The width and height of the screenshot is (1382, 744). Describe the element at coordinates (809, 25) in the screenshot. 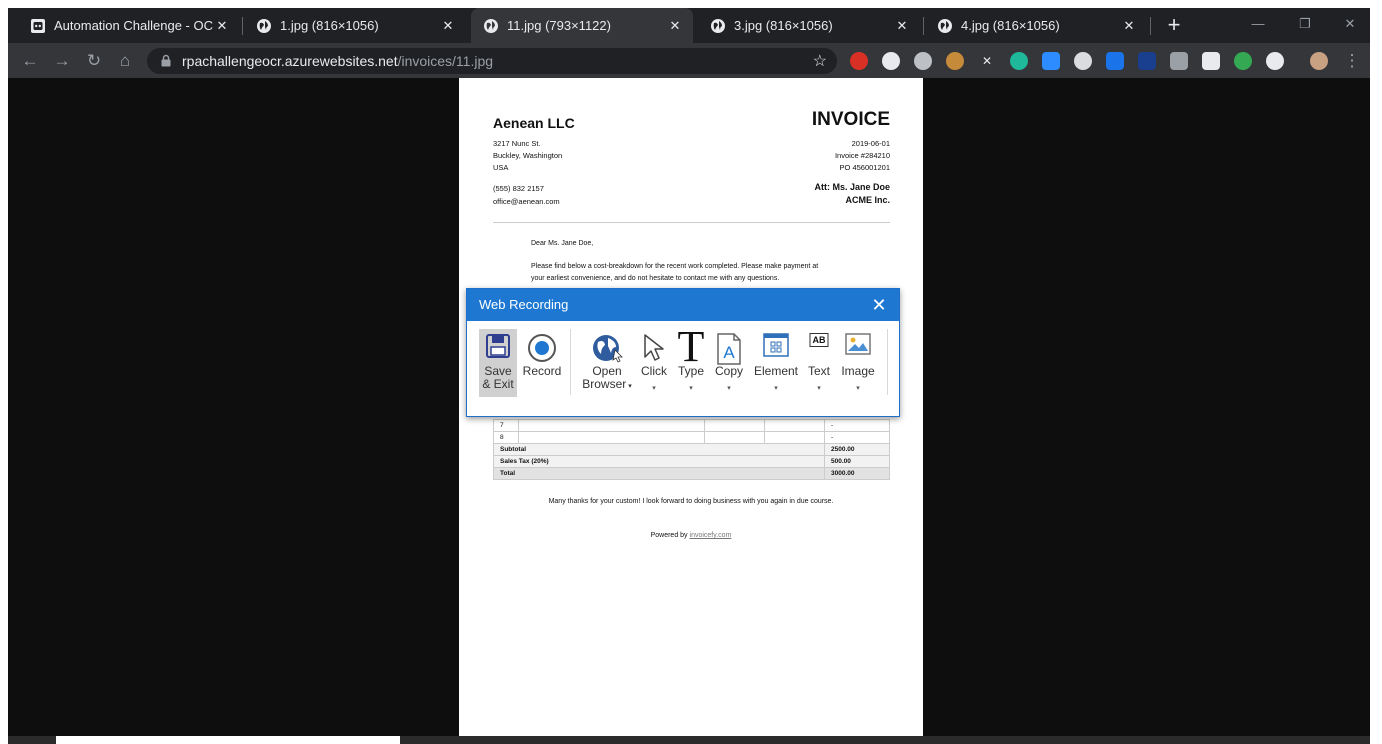

I see `tab-3-jpg: 3.jpg (816×1056) ✕` at that location.